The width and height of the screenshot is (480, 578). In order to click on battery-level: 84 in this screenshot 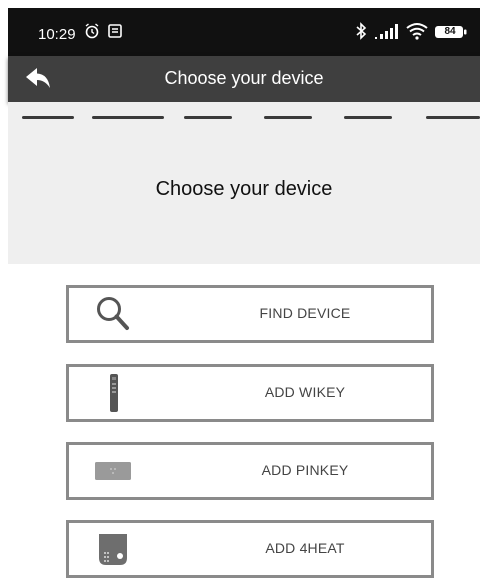, I will do `click(450, 31)`.